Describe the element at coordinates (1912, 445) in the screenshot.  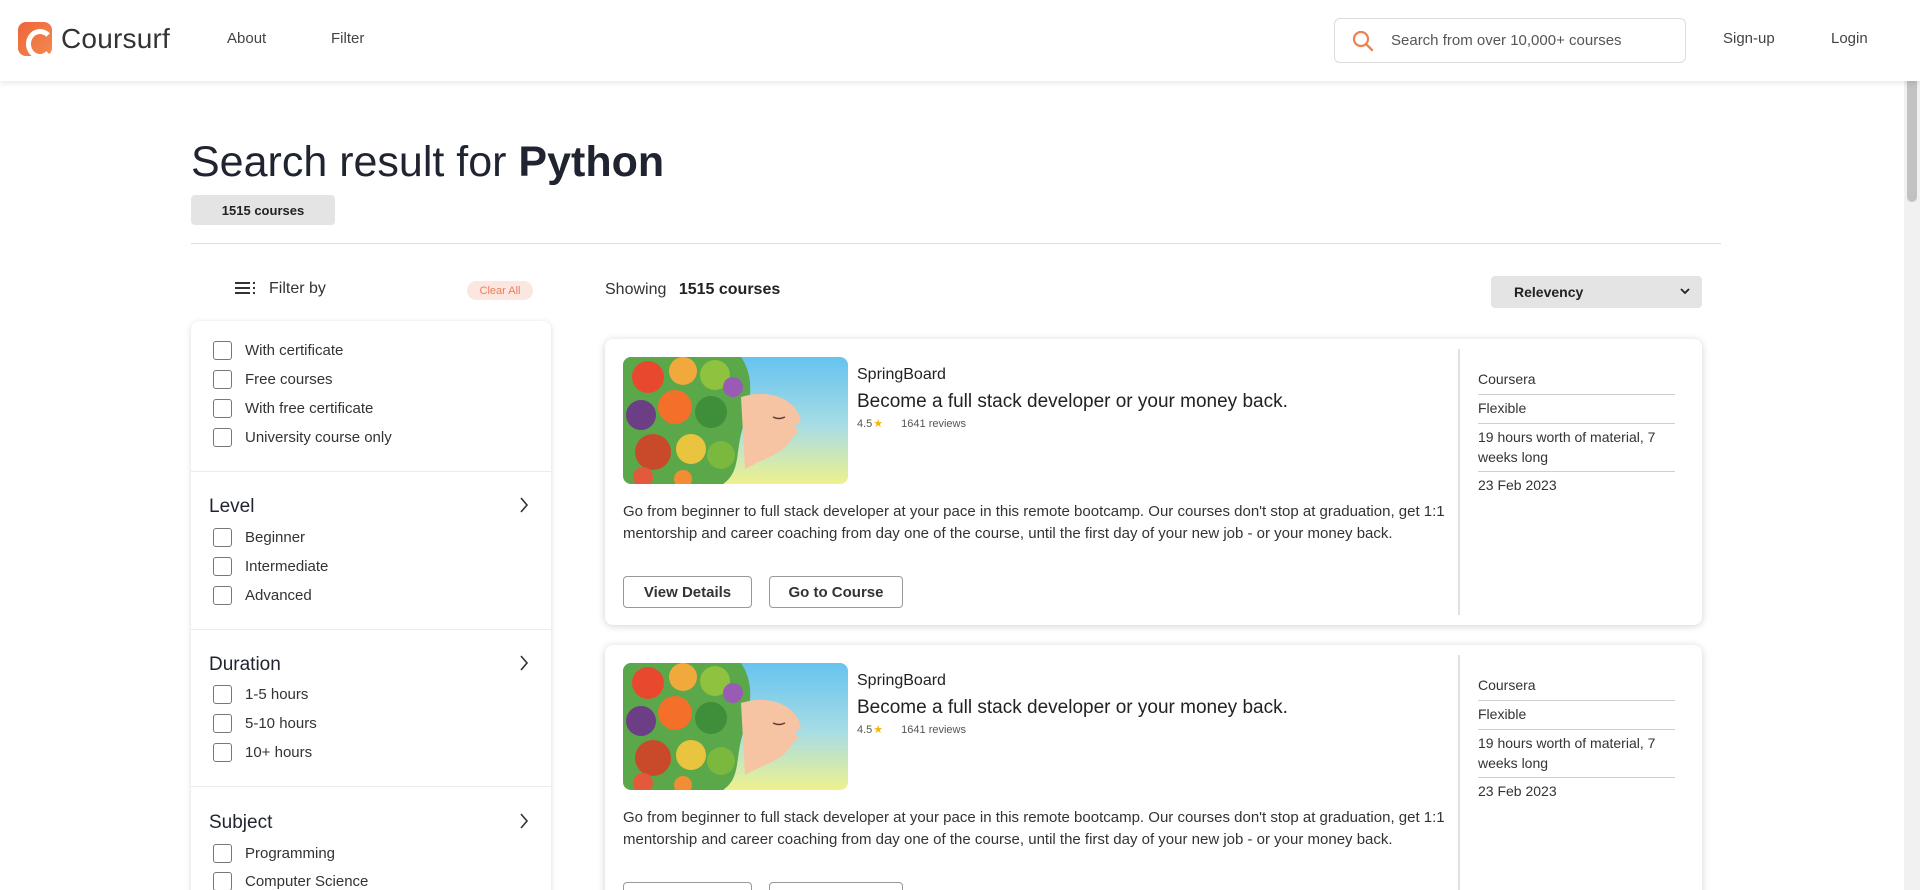
I see `page-scrollbar` at that location.